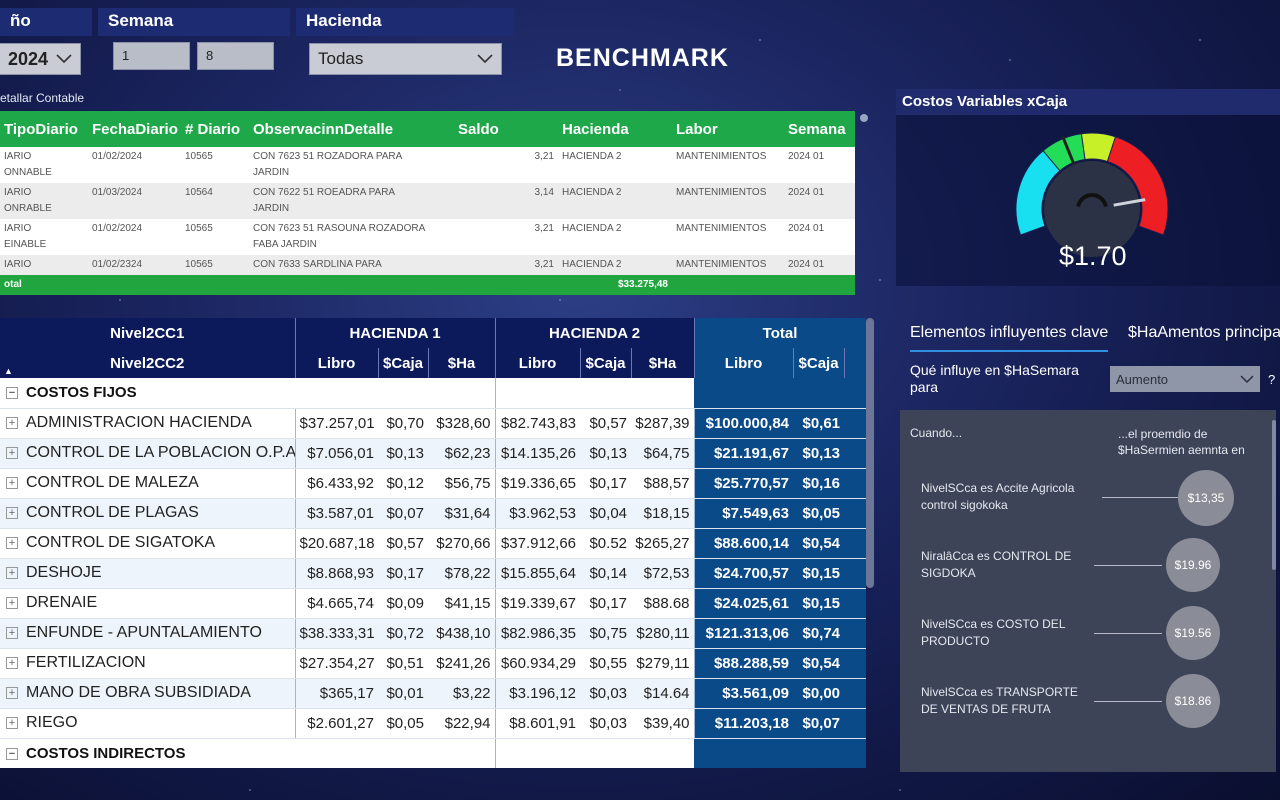  What do you see at coordinates (819, 129) in the screenshot?
I see `column-header: Semana` at bounding box center [819, 129].